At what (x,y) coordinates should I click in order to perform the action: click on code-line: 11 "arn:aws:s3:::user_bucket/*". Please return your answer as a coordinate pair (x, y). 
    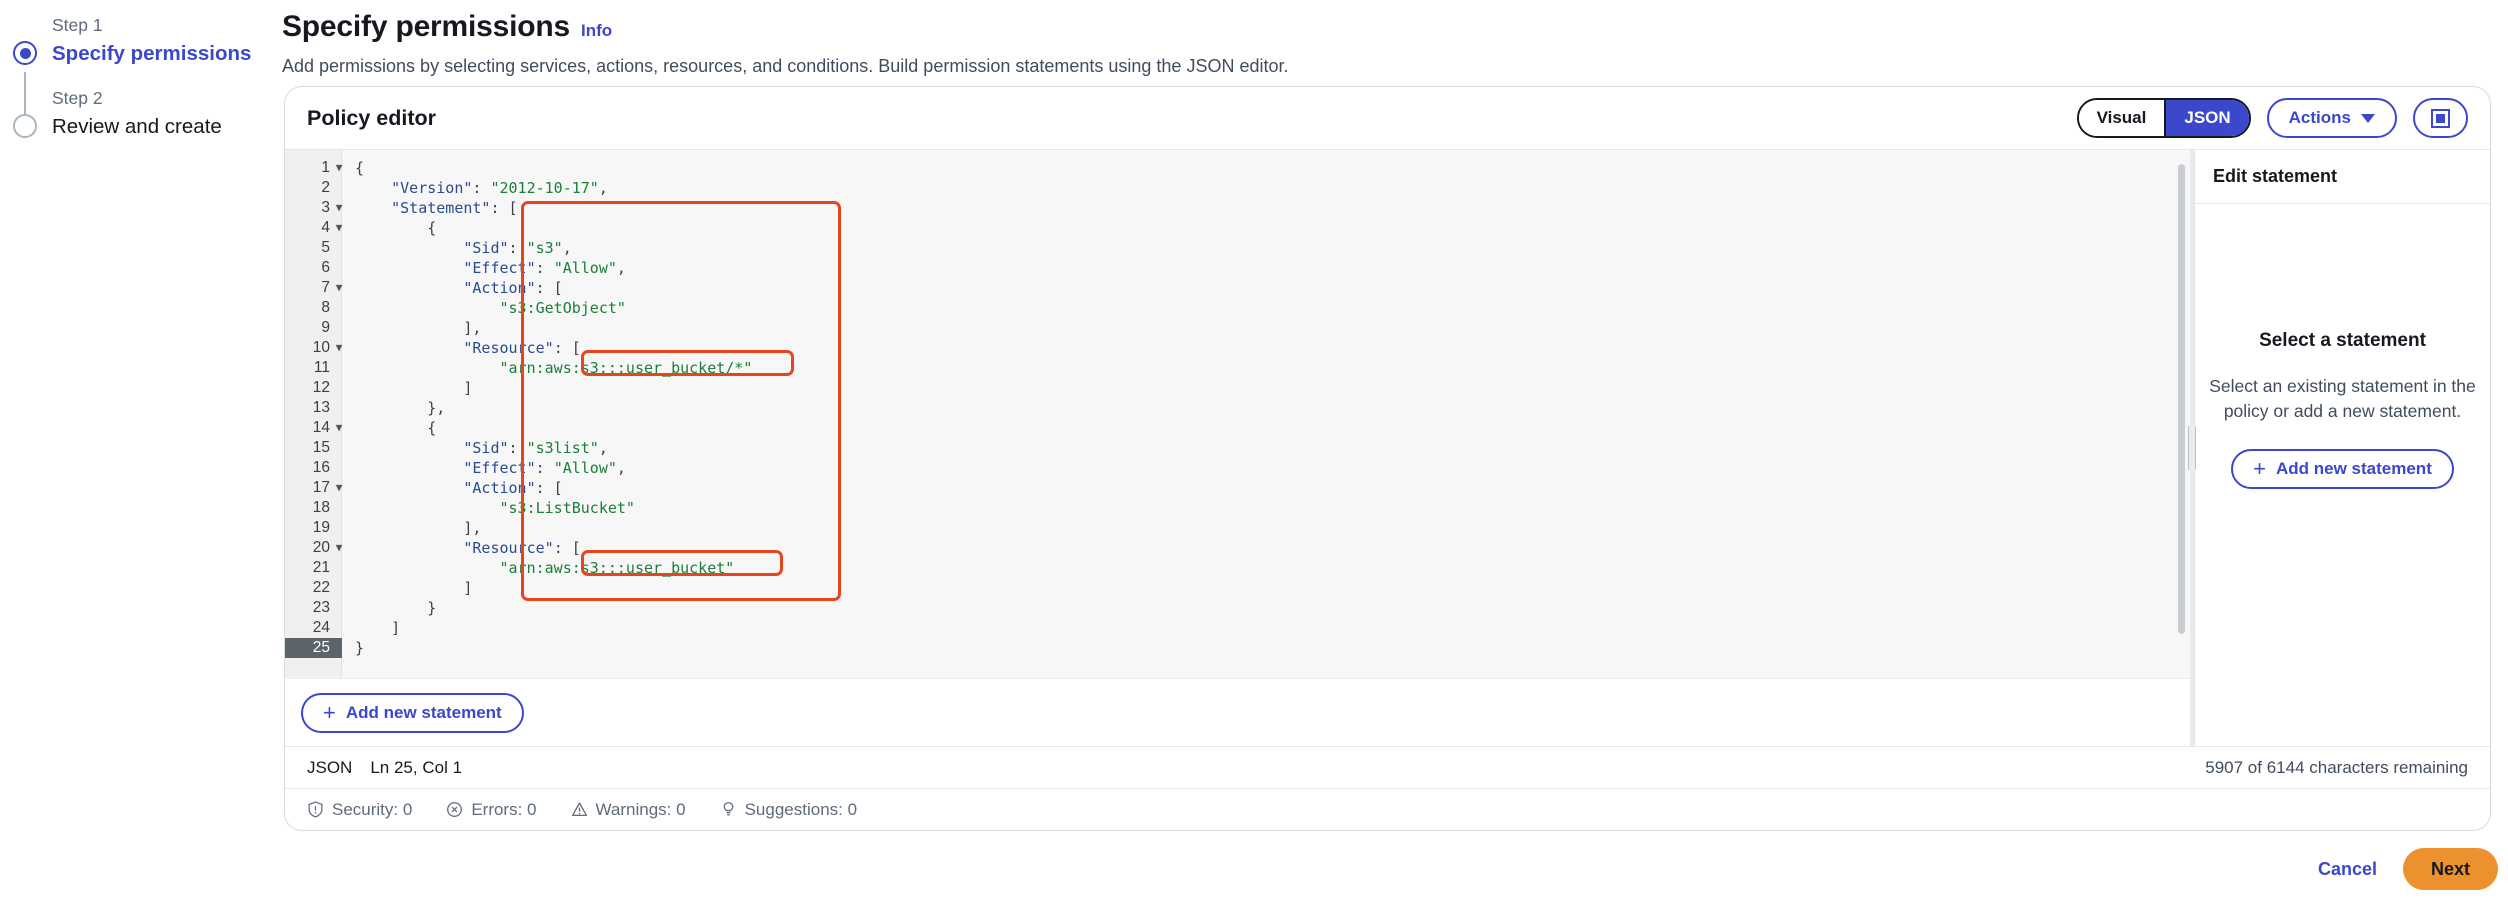
    Looking at the image, I should click on (1237, 368).